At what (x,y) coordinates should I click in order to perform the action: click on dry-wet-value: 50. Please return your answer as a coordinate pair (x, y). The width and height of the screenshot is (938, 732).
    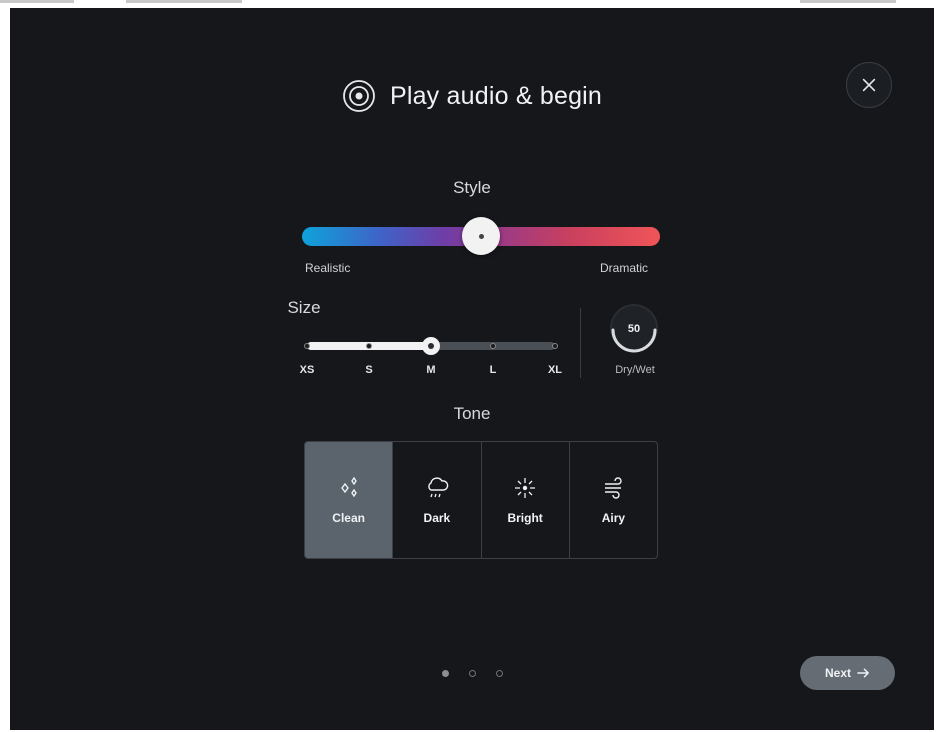
    Looking at the image, I should click on (634, 329).